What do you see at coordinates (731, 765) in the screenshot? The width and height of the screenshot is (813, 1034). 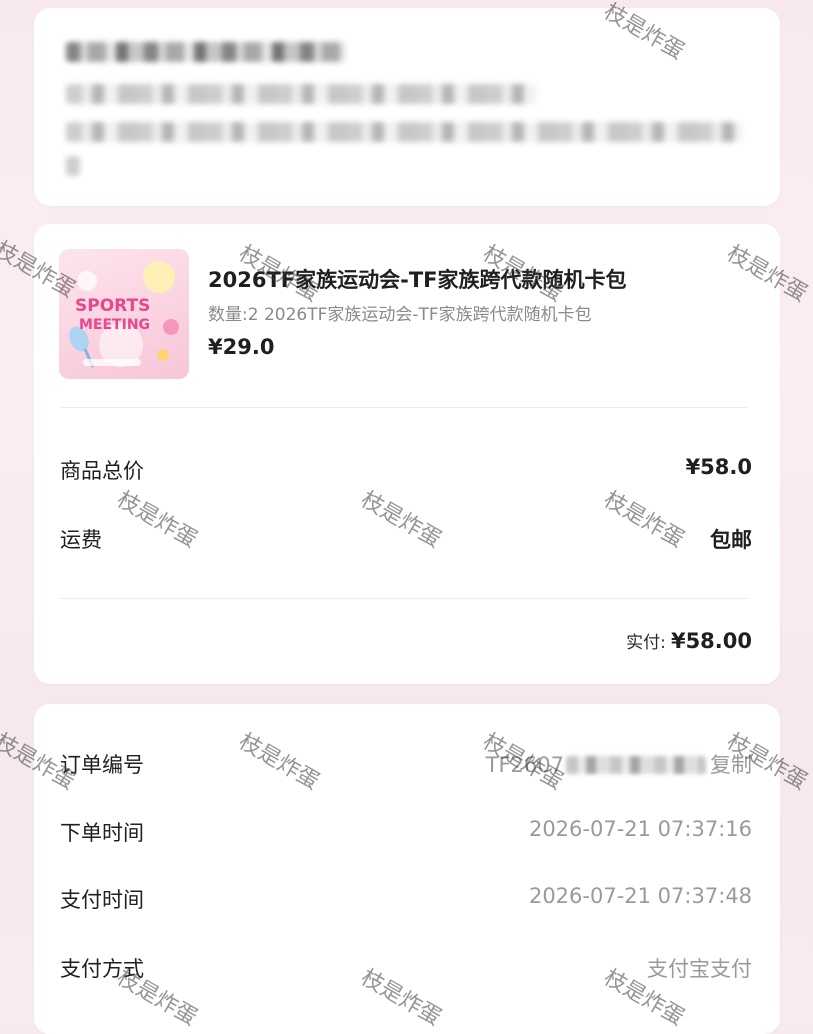 I see `copy-order-no-button: 复制` at bounding box center [731, 765].